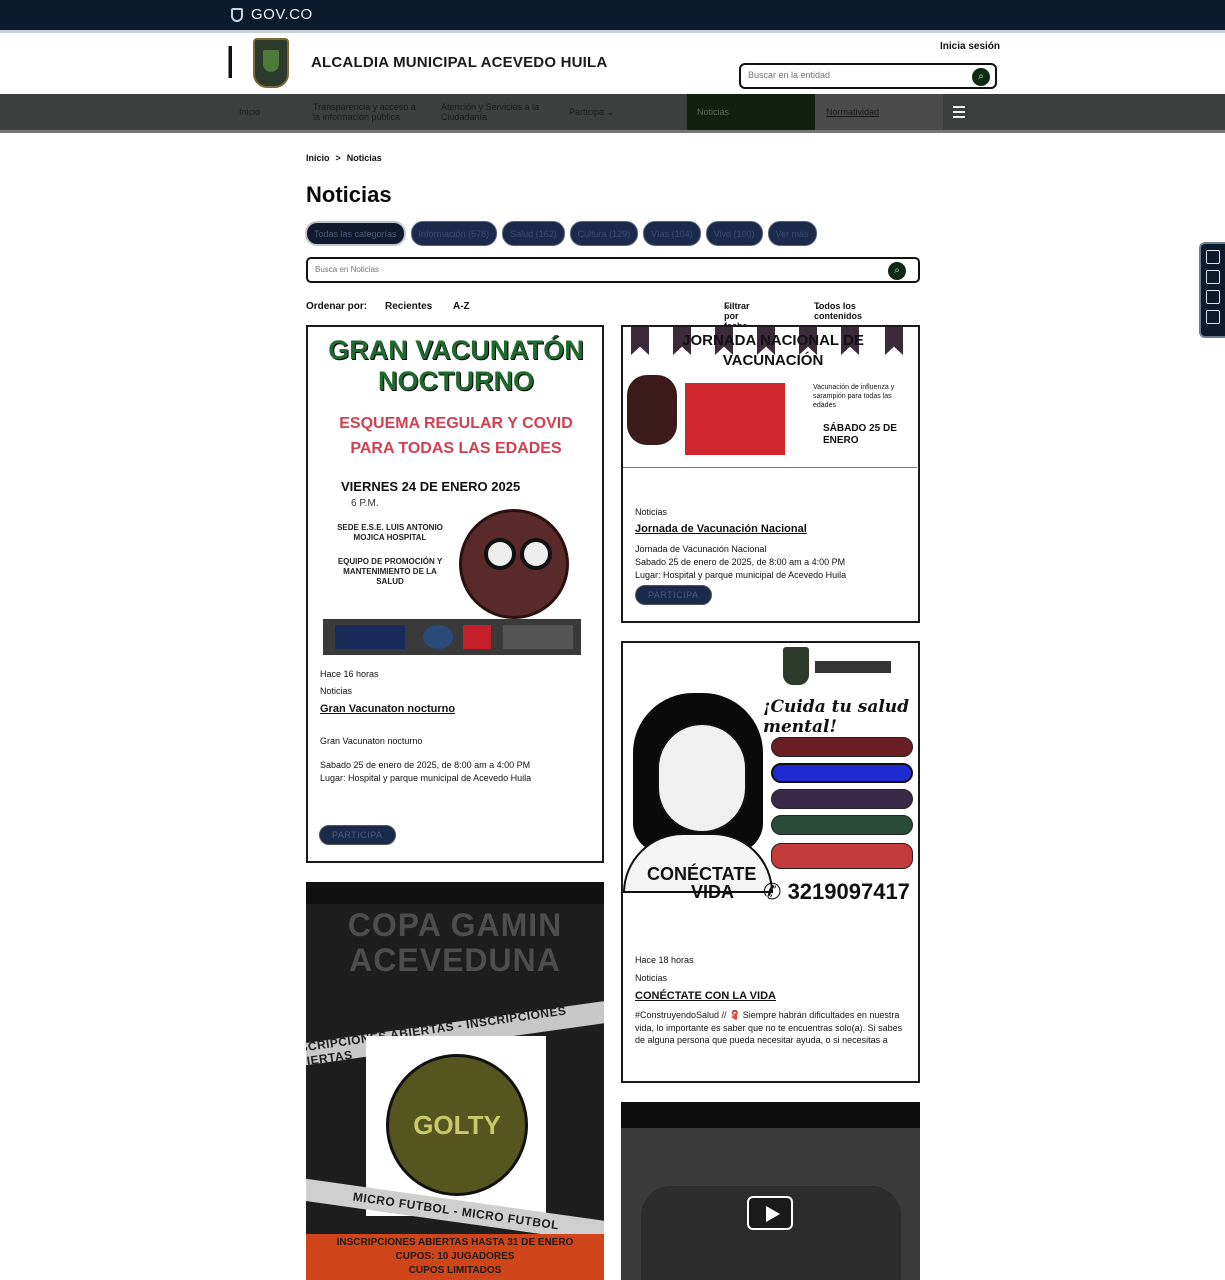 This screenshot has width=1225, height=1280. Describe the element at coordinates (455, 1242) in the screenshot. I see `poster-footer-line: INSCRIPCIONES ABIERTAS HASTA 31 DE ENERO` at that location.